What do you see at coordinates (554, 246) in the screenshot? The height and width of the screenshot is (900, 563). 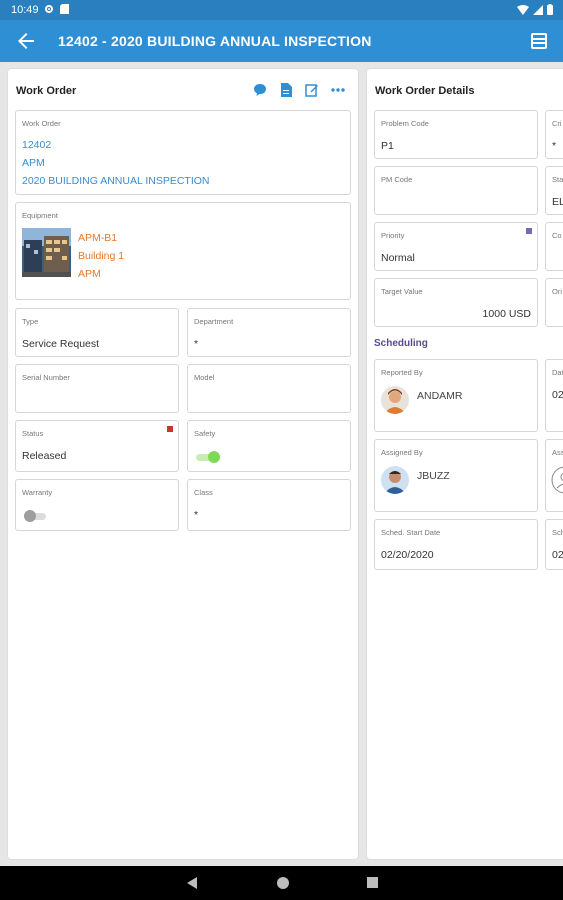 I see `cost-code-field: Co` at bounding box center [554, 246].